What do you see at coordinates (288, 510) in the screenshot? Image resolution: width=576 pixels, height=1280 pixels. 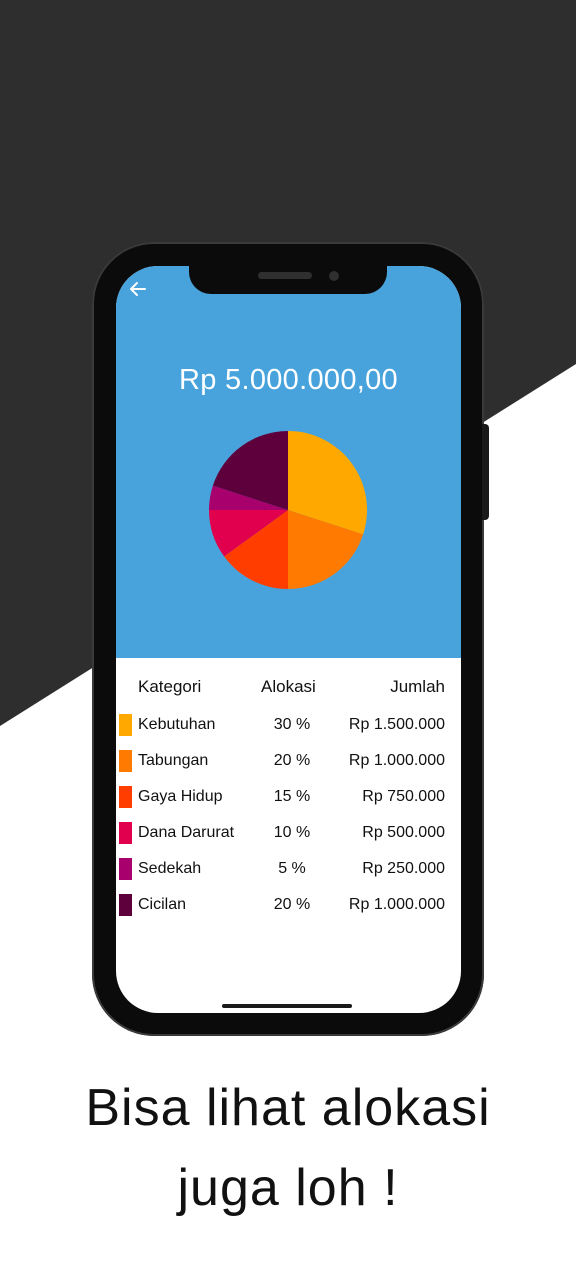 I see `allocation-pie-chart` at bounding box center [288, 510].